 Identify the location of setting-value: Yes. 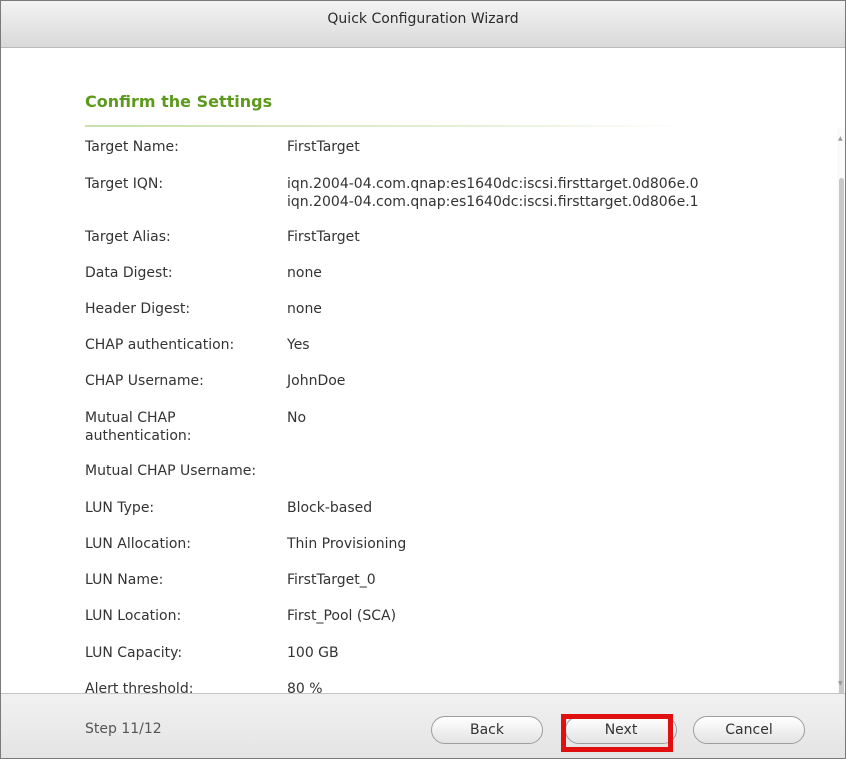
(547, 345).